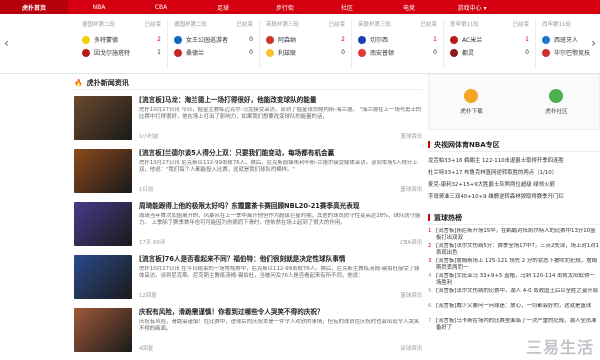 The height and width of the screenshot is (360, 600). I want to click on top-nav: 虎扑首页 NBA CBA 足球 步行街 社区 电竞 游戏中心 ▾, so click(300, 7).